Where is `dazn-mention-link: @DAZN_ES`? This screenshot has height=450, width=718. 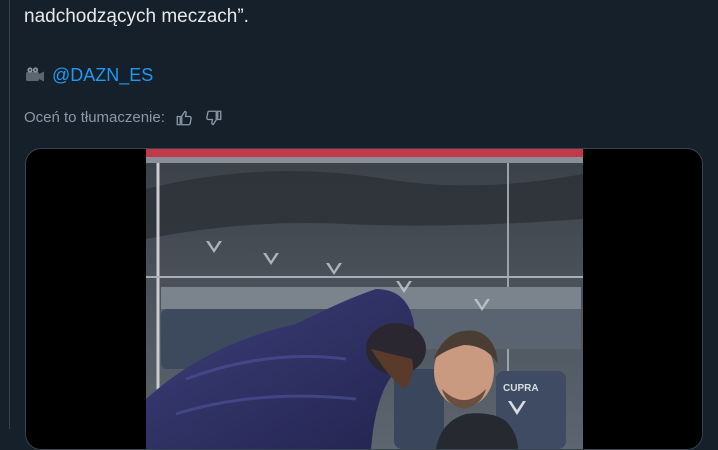
dazn-mention-link: @DAZN_ES is located at coordinates (102, 75).